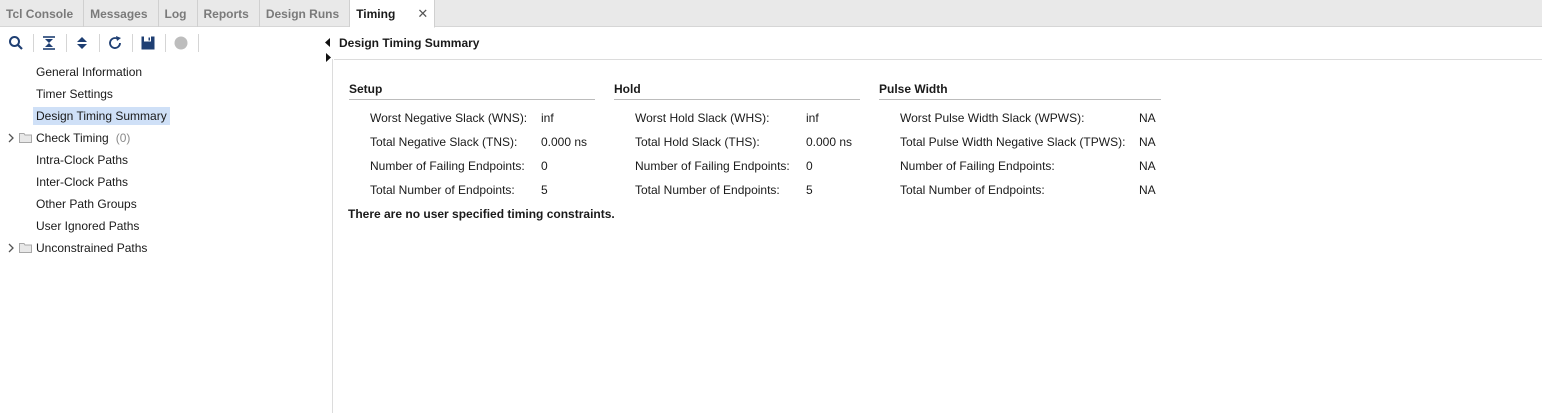 This screenshot has height=413, width=1542. What do you see at coordinates (812, 118) in the screenshot?
I see `hold-whs-value: inf` at bounding box center [812, 118].